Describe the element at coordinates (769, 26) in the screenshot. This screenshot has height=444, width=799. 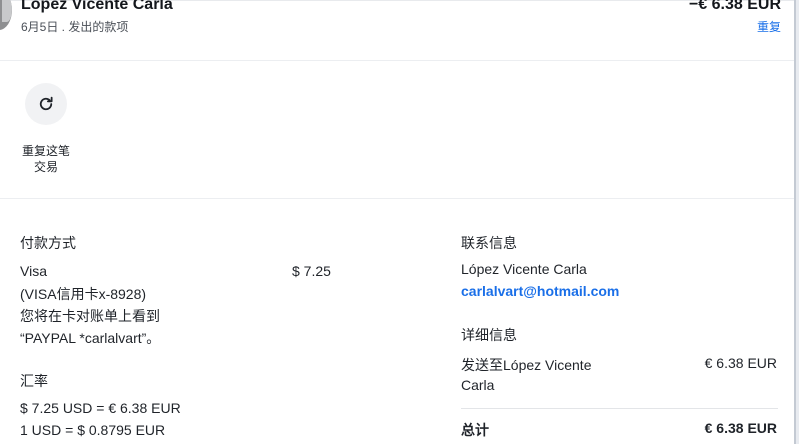
I see `repeat-link: 重复` at that location.